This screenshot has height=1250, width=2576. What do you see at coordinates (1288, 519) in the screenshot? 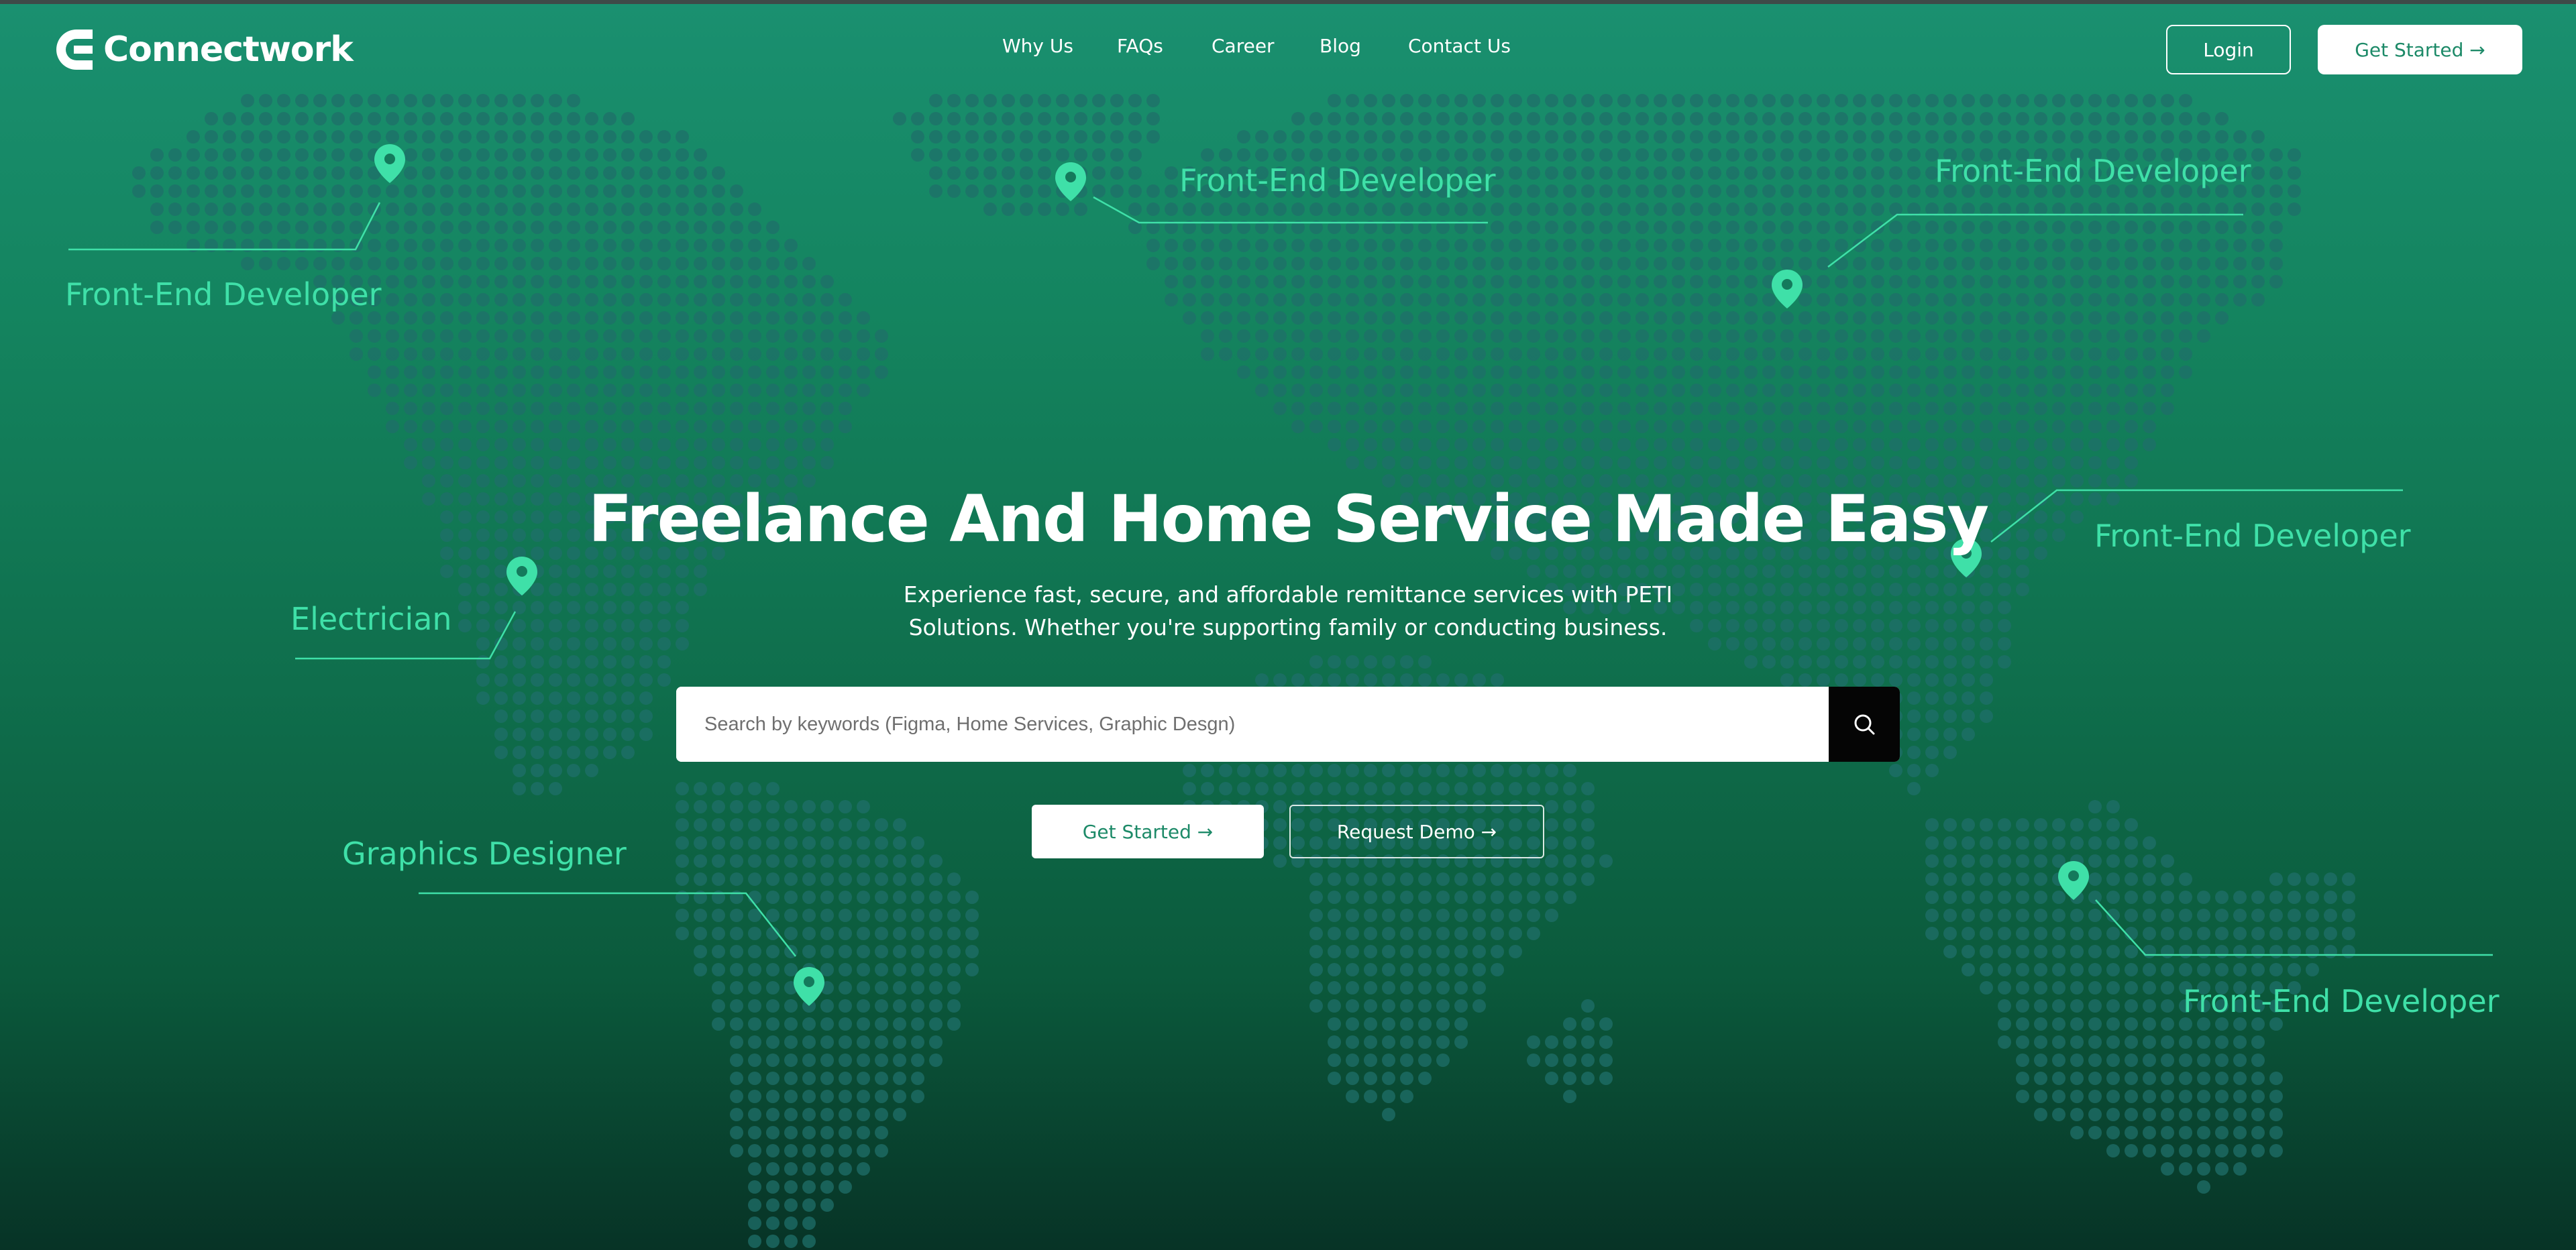
I see `hero-title: Freelance And Home Service Made Easy` at bounding box center [1288, 519].